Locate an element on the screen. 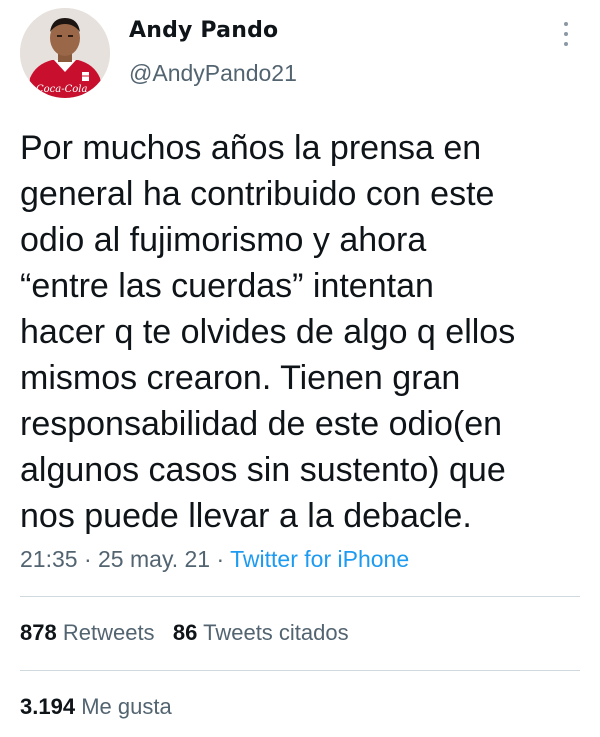  retweets-count: 878 is located at coordinates (38, 632).